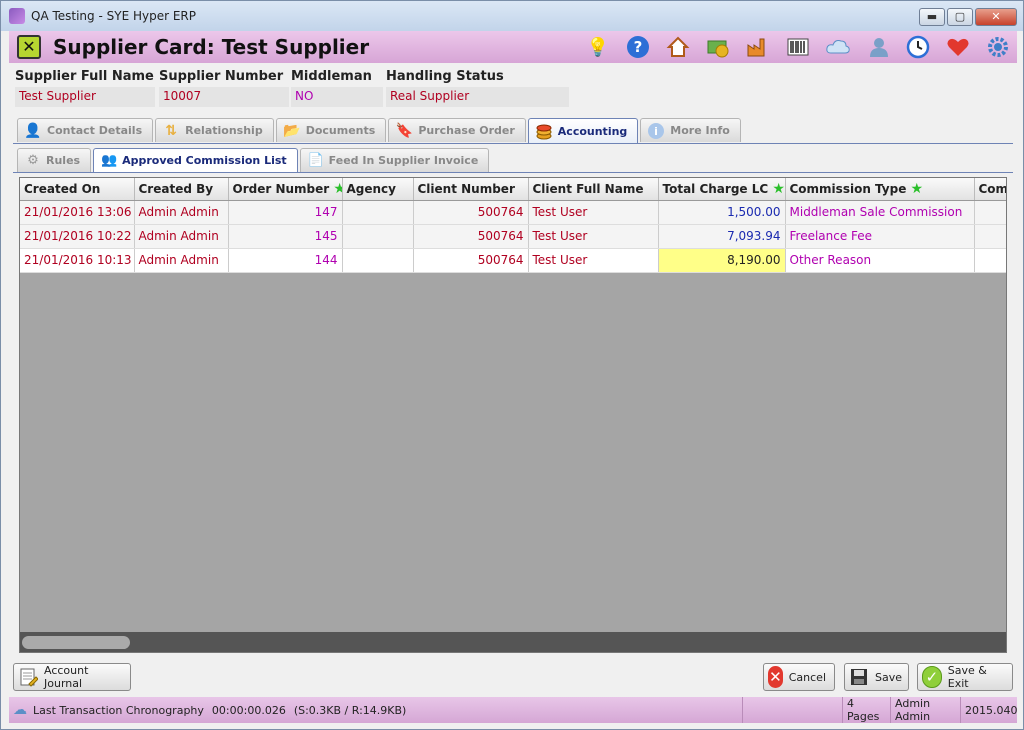  Describe the element at coordinates (72, 677) in the screenshot. I see `account-journal-button: Account Journal` at that location.